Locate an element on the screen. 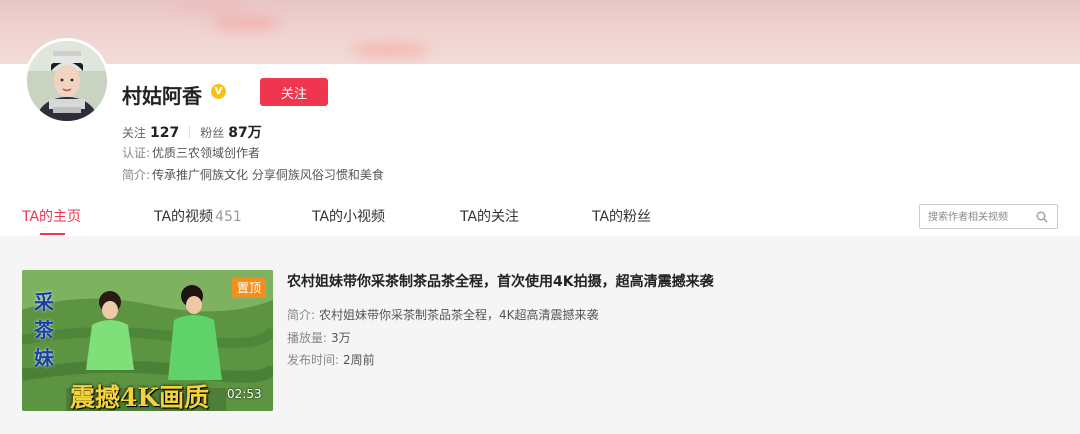 Image resolution: width=1080 pixels, height=434 pixels. publish-time-label: 发布时间: is located at coordinates (313, 360).